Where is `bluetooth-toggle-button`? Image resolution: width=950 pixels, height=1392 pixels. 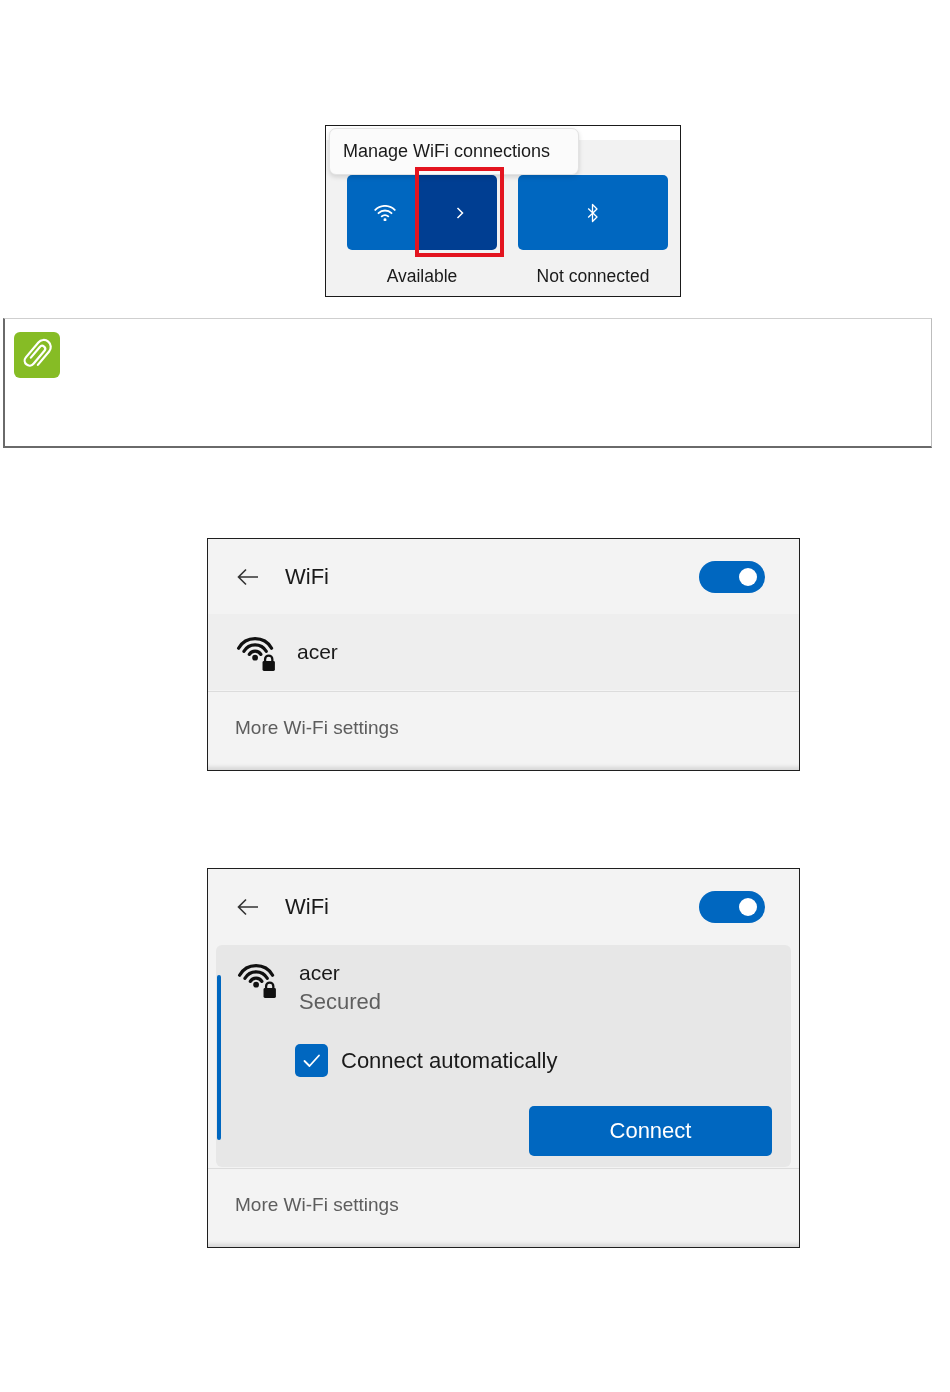
bluetooth-toggle-button is located at coordinates (593, 212).